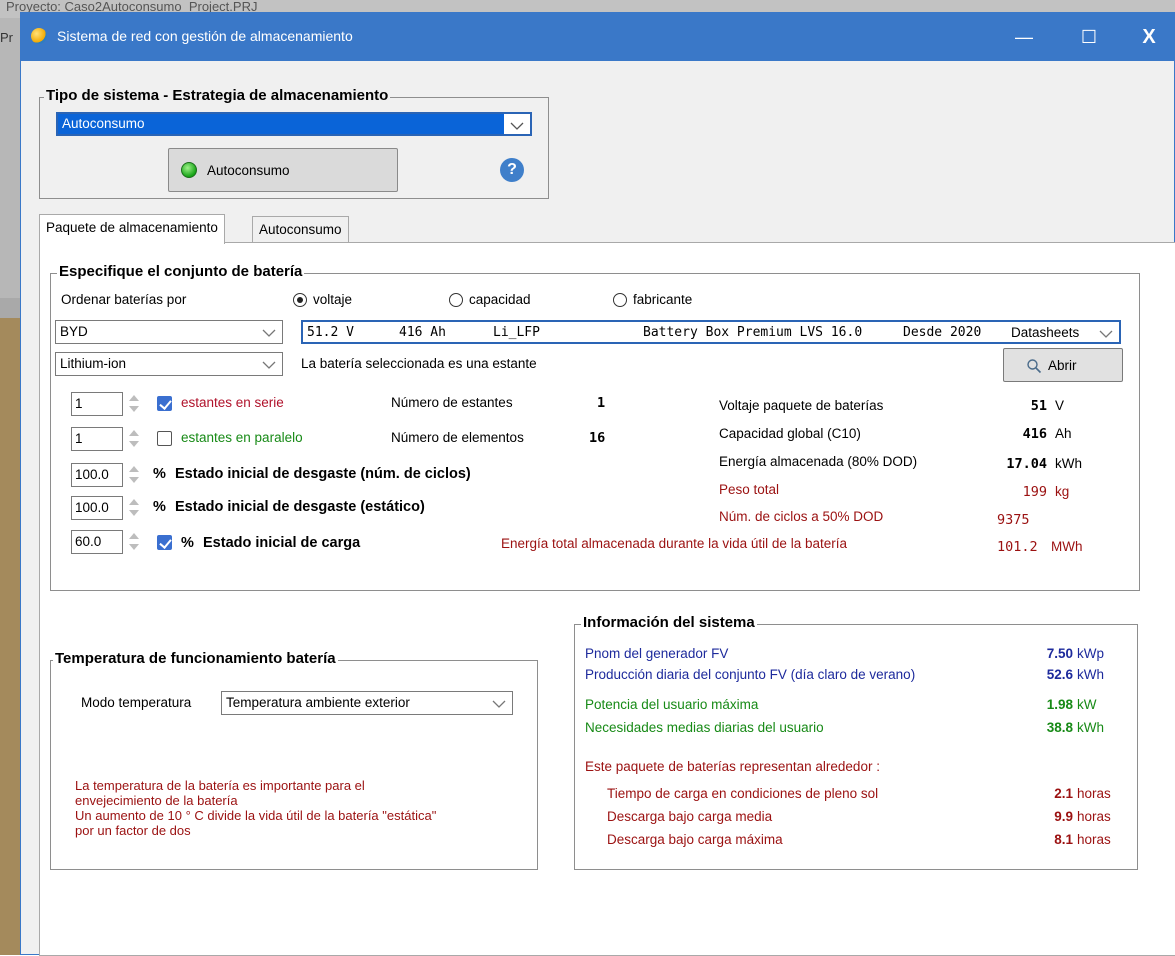 Image resolution: width=1175 pixels, height=956 pixels. What do you see at coordinates (39, 36) in the screenshot?
I see `app-icon` at bounding box center [39, 36].